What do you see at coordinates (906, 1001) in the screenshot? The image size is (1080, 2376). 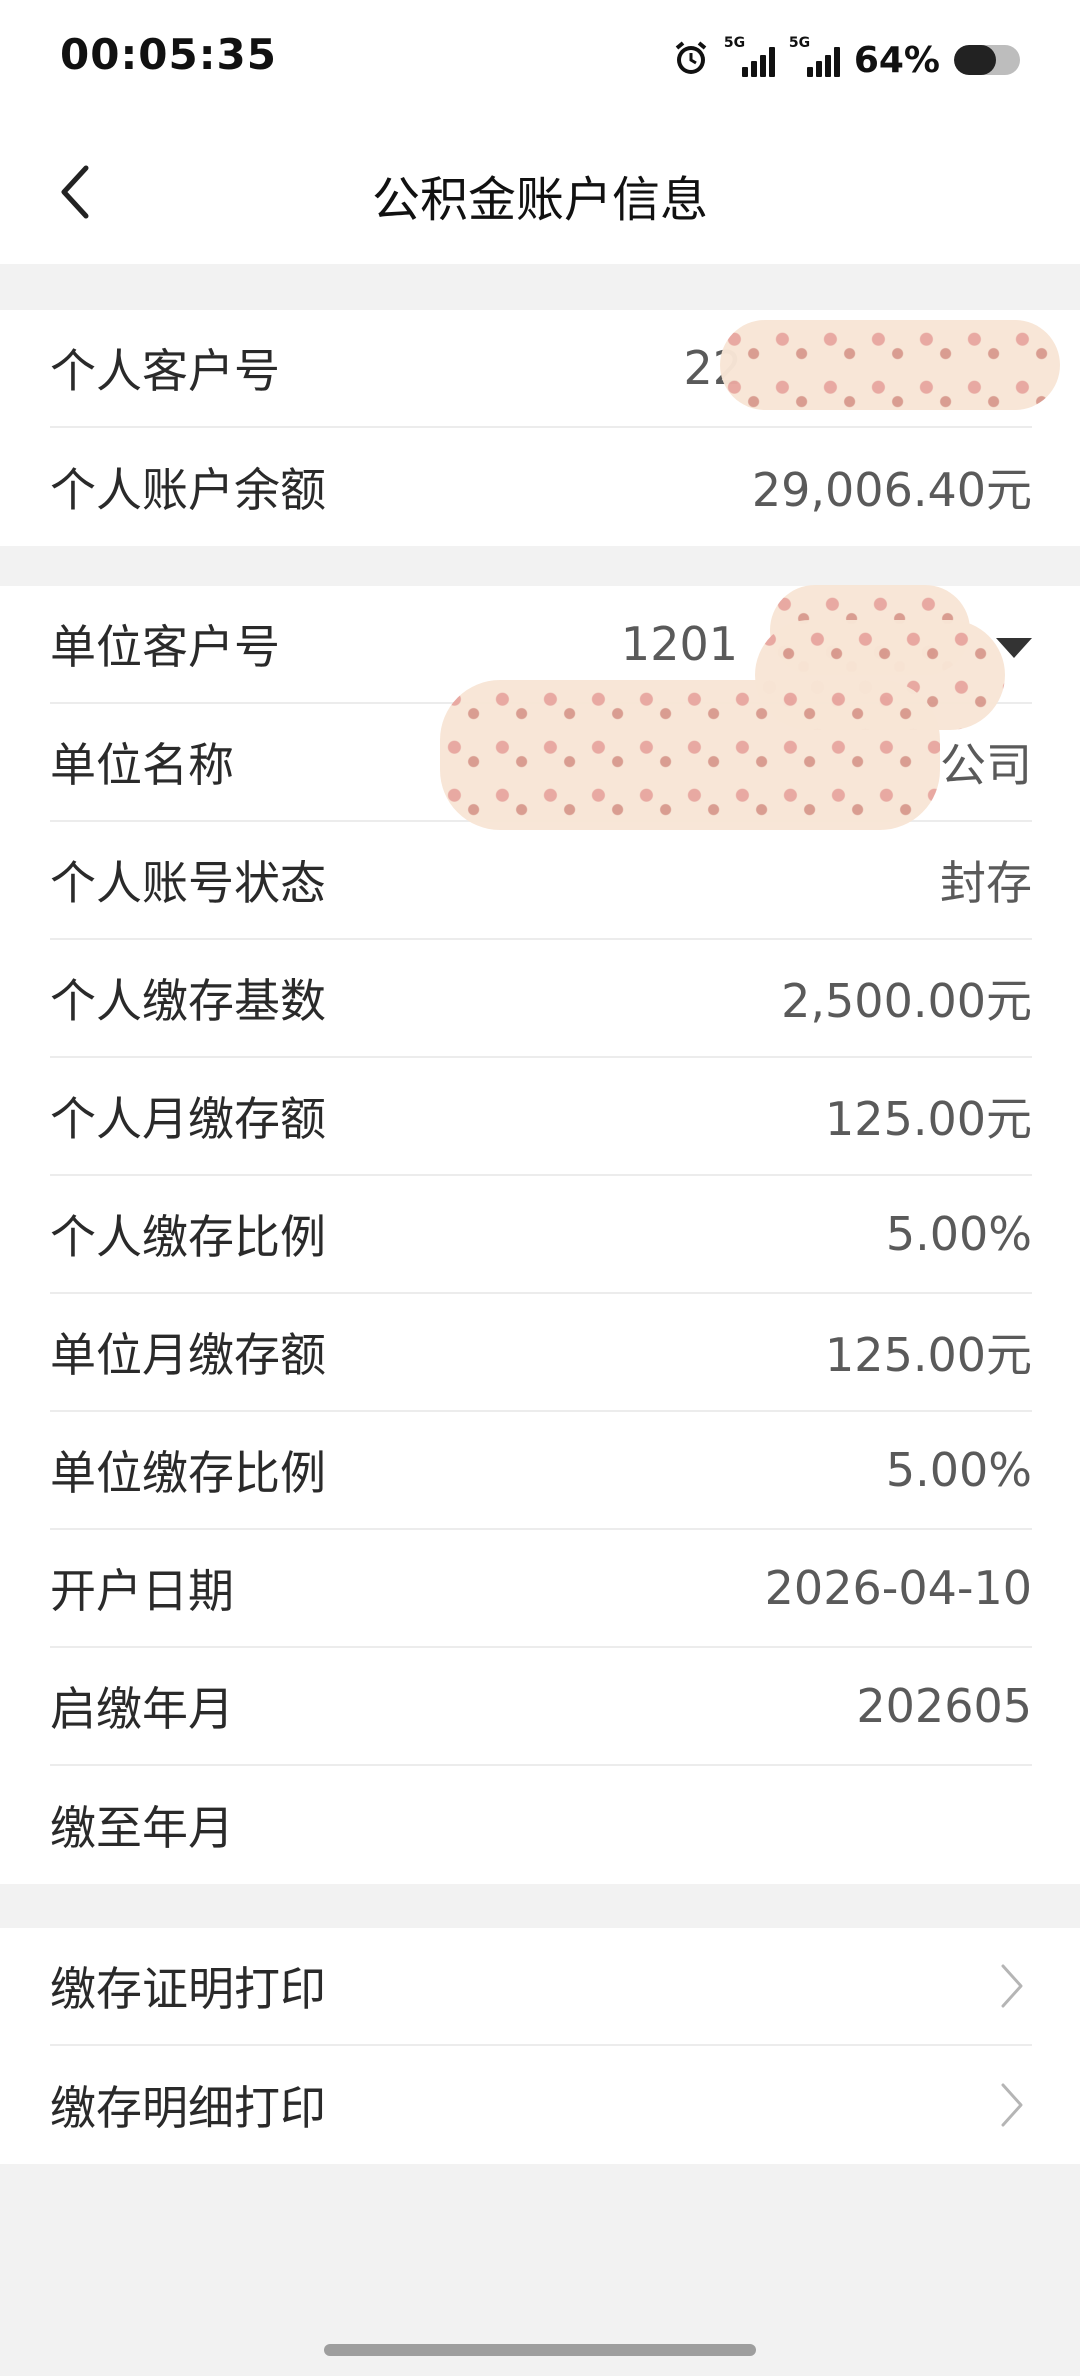 I see `row-value: 2,500.00元` at bounding box center [906, 1001].